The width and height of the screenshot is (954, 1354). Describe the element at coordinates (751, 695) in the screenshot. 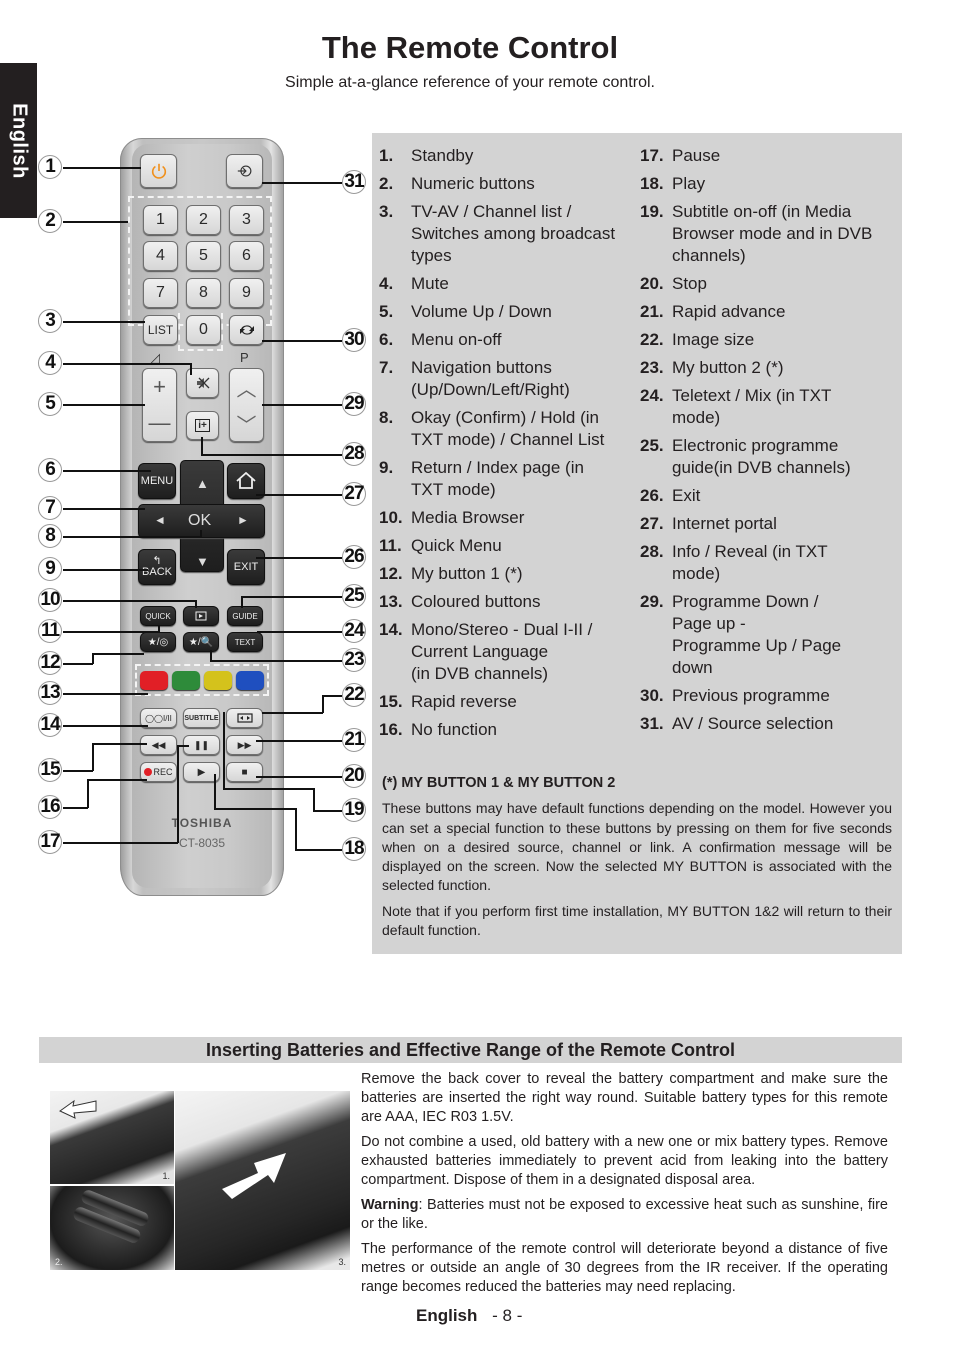

I see `item-text: Previous programme` at that location.